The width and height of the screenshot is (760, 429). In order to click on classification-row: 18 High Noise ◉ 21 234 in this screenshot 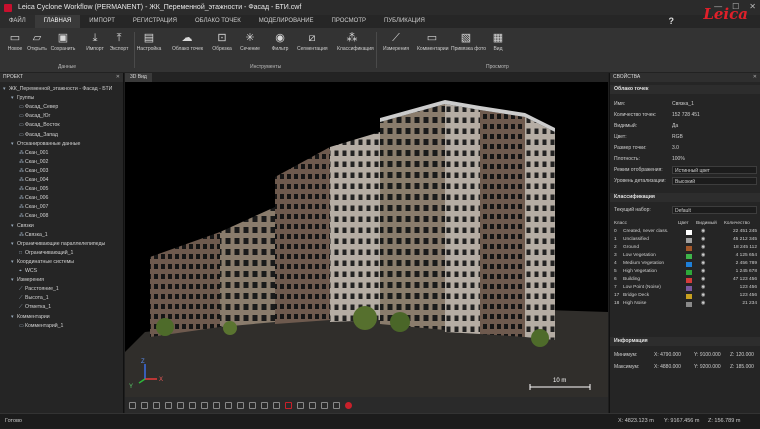, I will do `click(686, 304)`.